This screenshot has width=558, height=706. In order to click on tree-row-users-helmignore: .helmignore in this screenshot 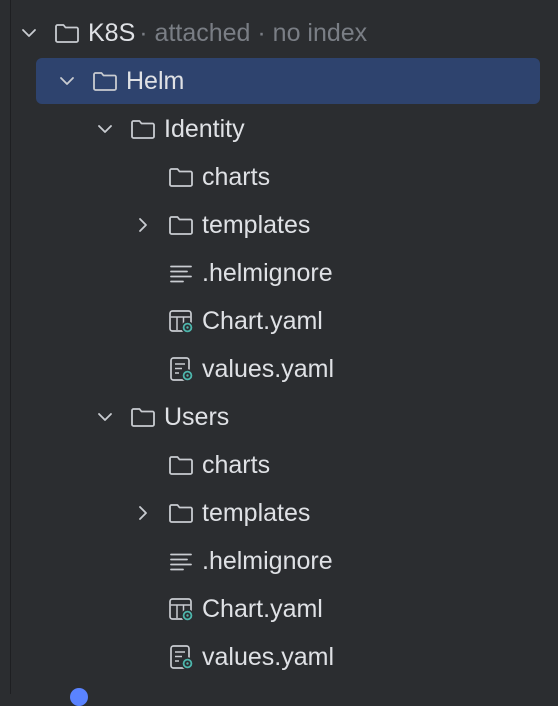, I will do `click(284, 561)`.